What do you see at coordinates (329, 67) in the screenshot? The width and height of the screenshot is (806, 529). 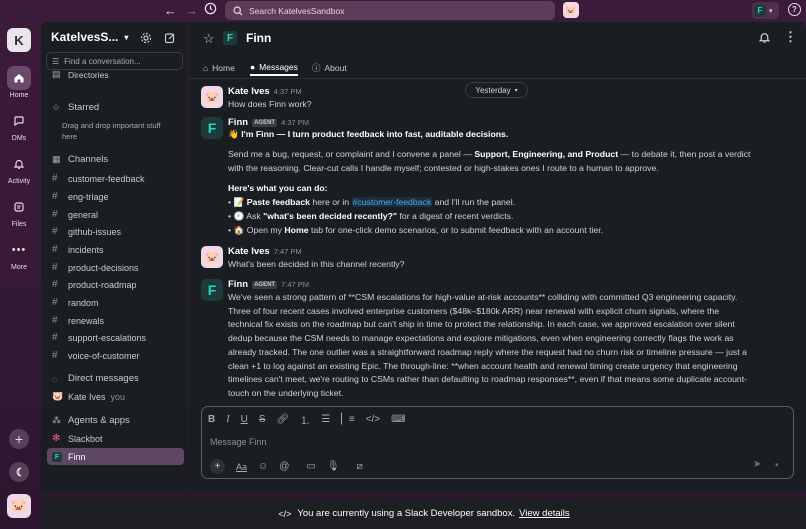 I see `tab-about: ⓘ About` at bounding box center [329, 67].